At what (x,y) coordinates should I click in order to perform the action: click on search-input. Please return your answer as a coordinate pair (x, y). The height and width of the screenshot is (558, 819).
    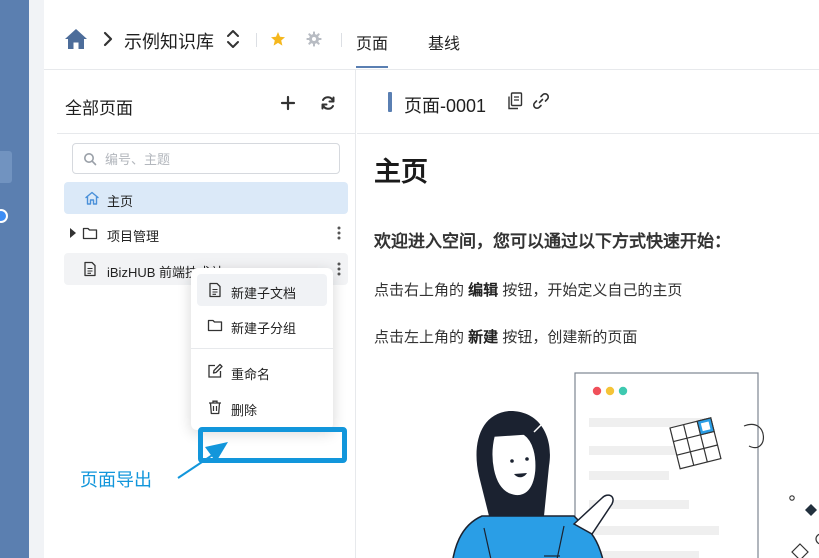
    Looking at the image, I should click on (217, 159).